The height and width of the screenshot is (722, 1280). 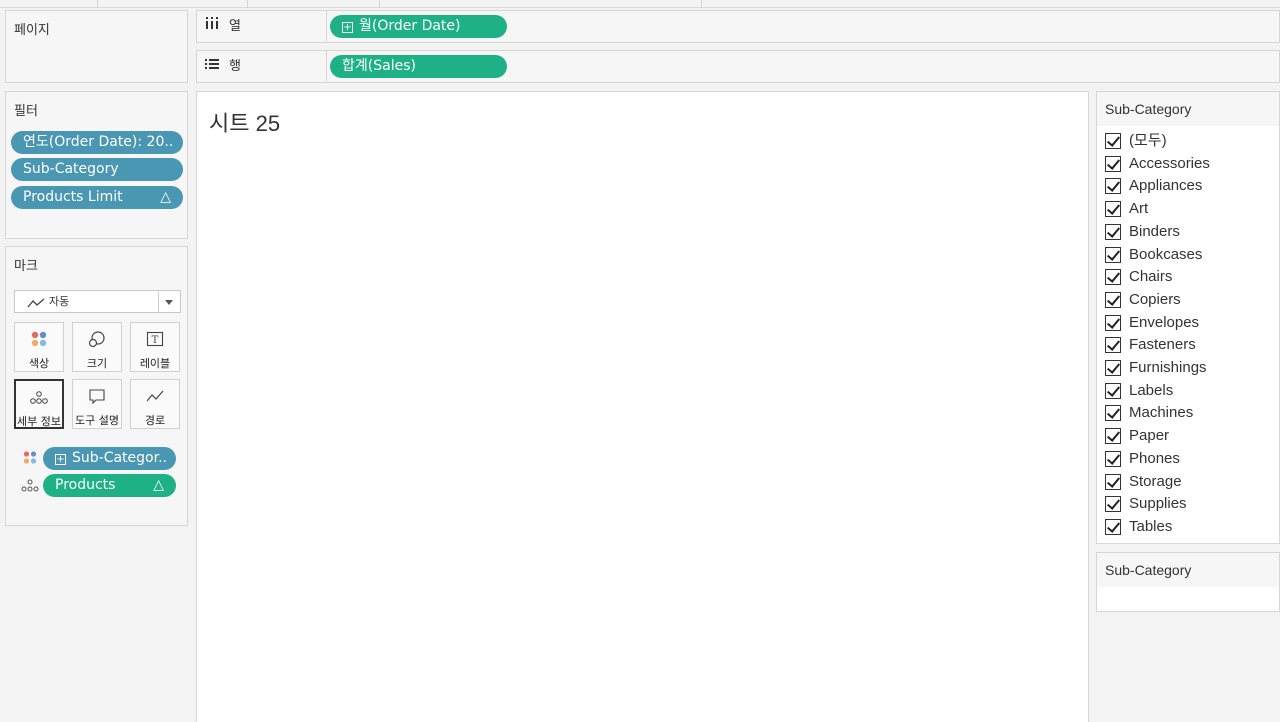 I want to click on rows-shelf: 행 합계(Sales), so click(x=738, y=66).